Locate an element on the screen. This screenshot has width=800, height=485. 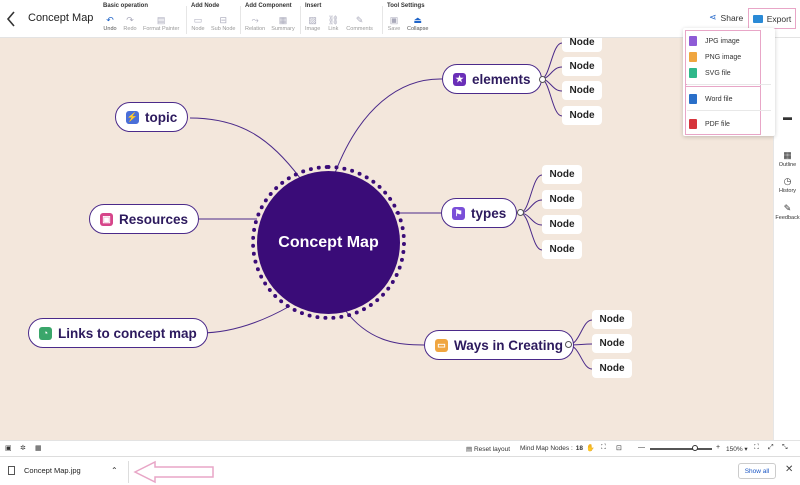
monitor-icon: ▭ is located at coordinates (441, 345).